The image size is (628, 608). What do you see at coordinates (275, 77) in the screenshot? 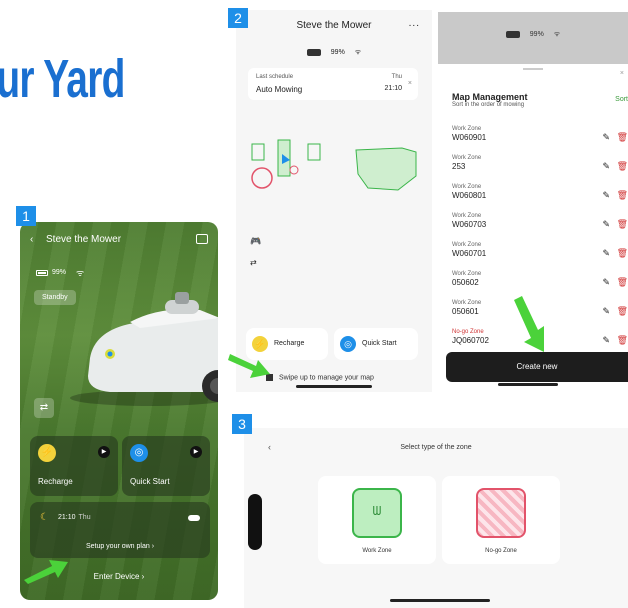
I see `last-schedule-label: Last schedule` at bounding box center [275, 77].